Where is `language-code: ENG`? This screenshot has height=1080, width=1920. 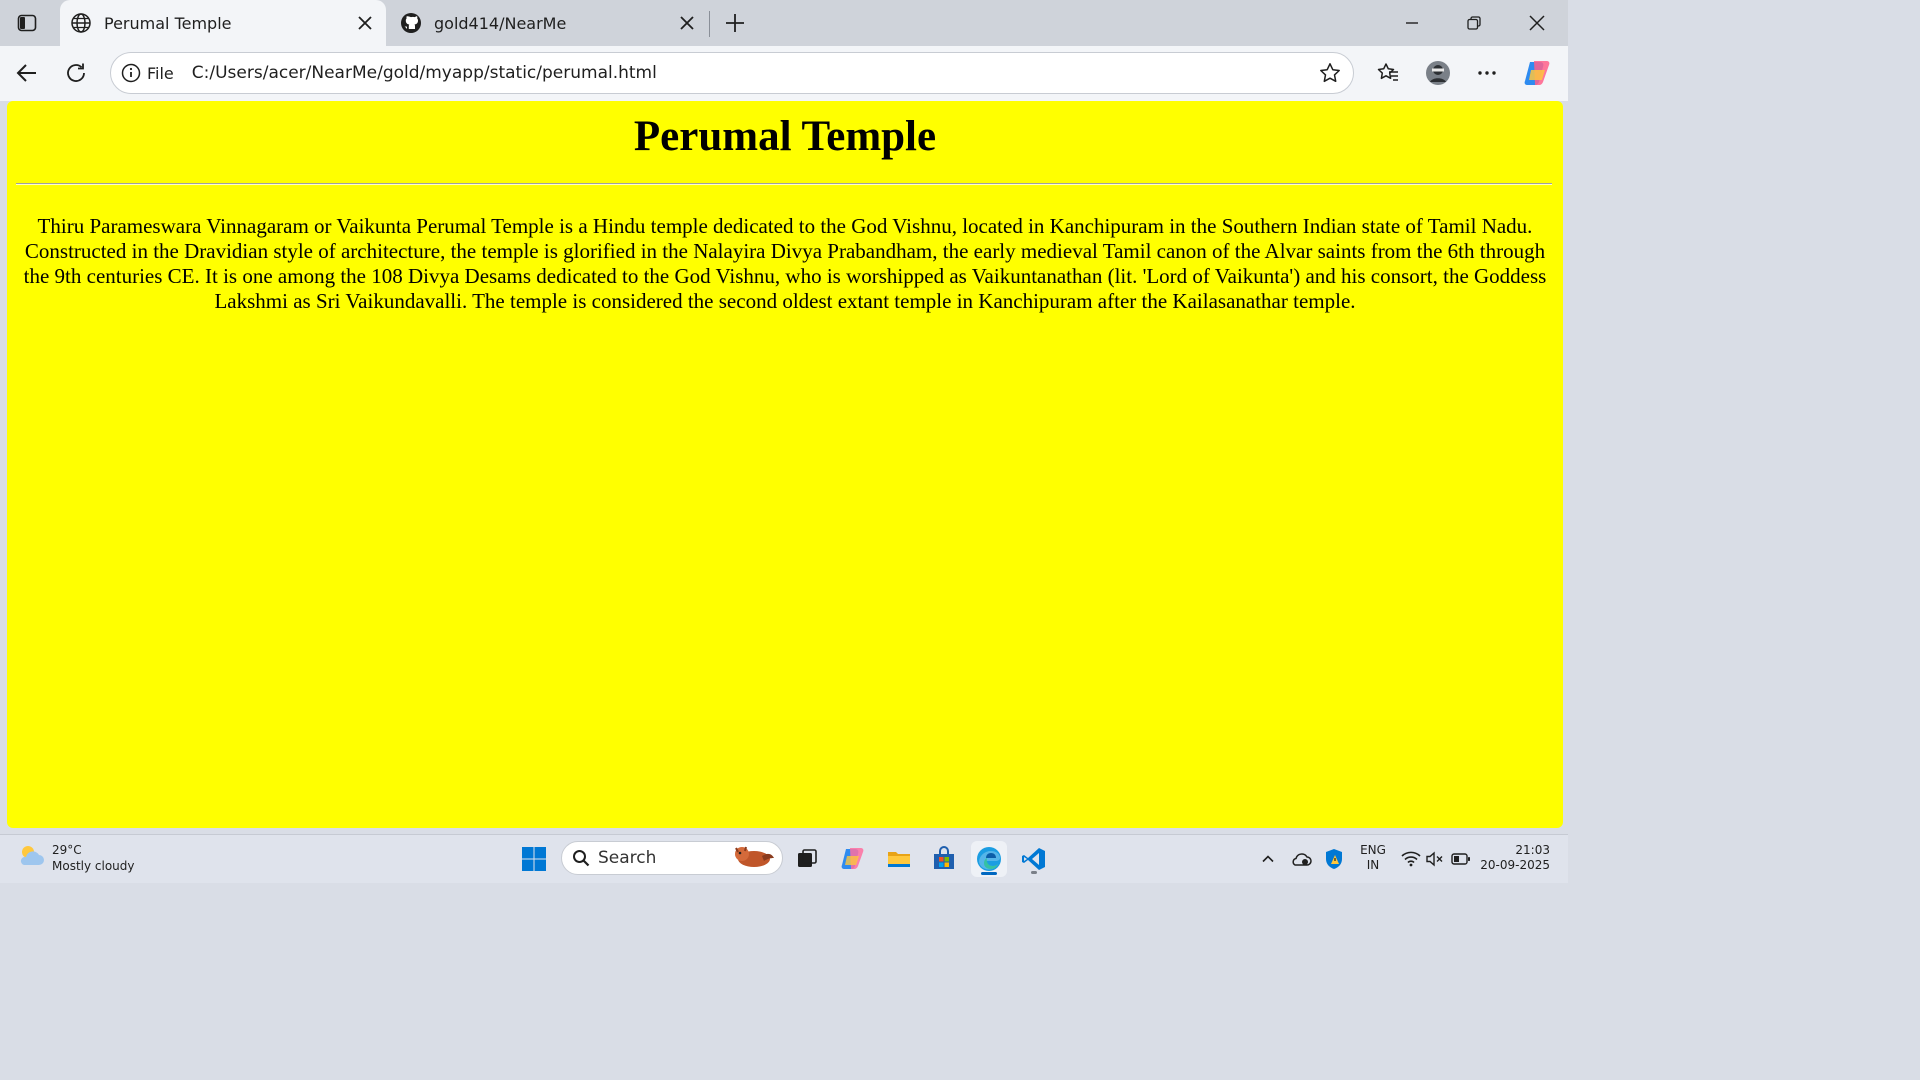
language-code: ENG is located at coordinates (1373, 850).